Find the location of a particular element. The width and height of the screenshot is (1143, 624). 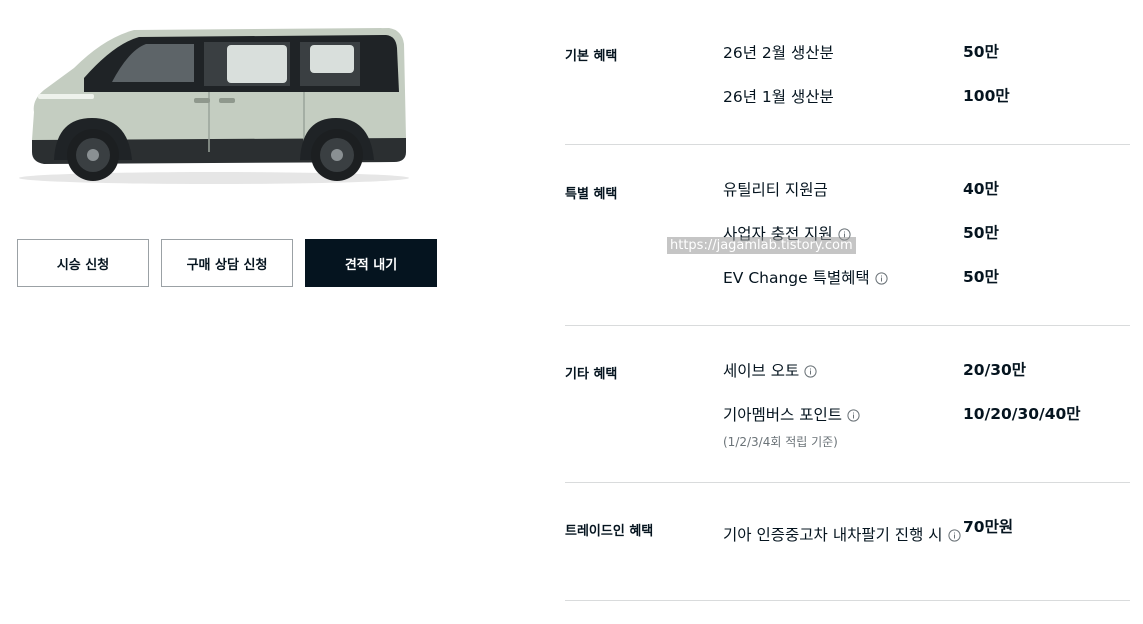

benefit-name: 26년 2월 생산분 is located at coordinates (778, 53).